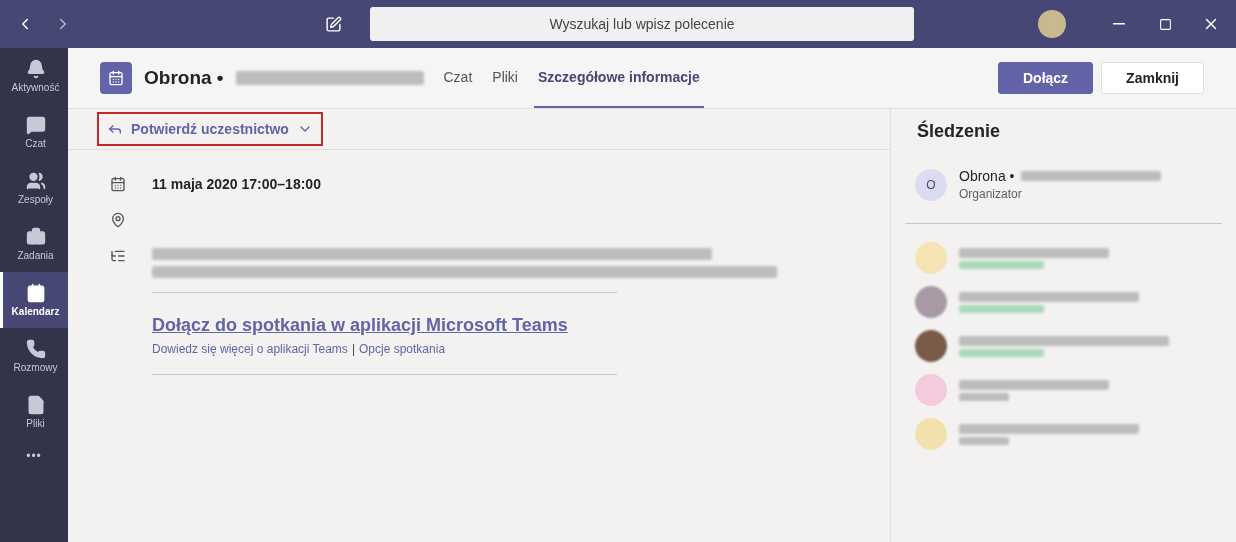 This screenshot has height=542, width=1236. What do you see at coordinates (118, 220) in the screenshot?
I see `location-icon` at bounding box center [118, 220].